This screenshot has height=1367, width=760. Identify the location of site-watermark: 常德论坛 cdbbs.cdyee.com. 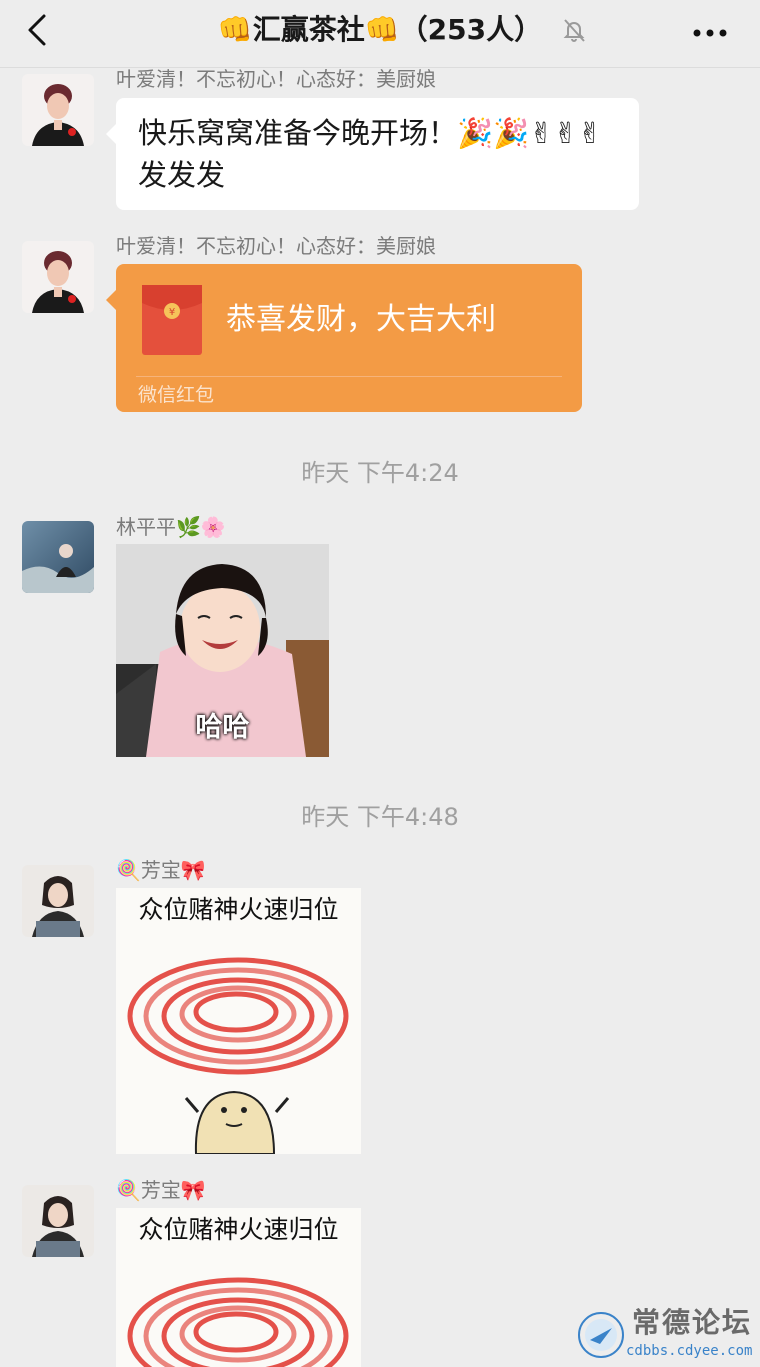
(667, 1336).